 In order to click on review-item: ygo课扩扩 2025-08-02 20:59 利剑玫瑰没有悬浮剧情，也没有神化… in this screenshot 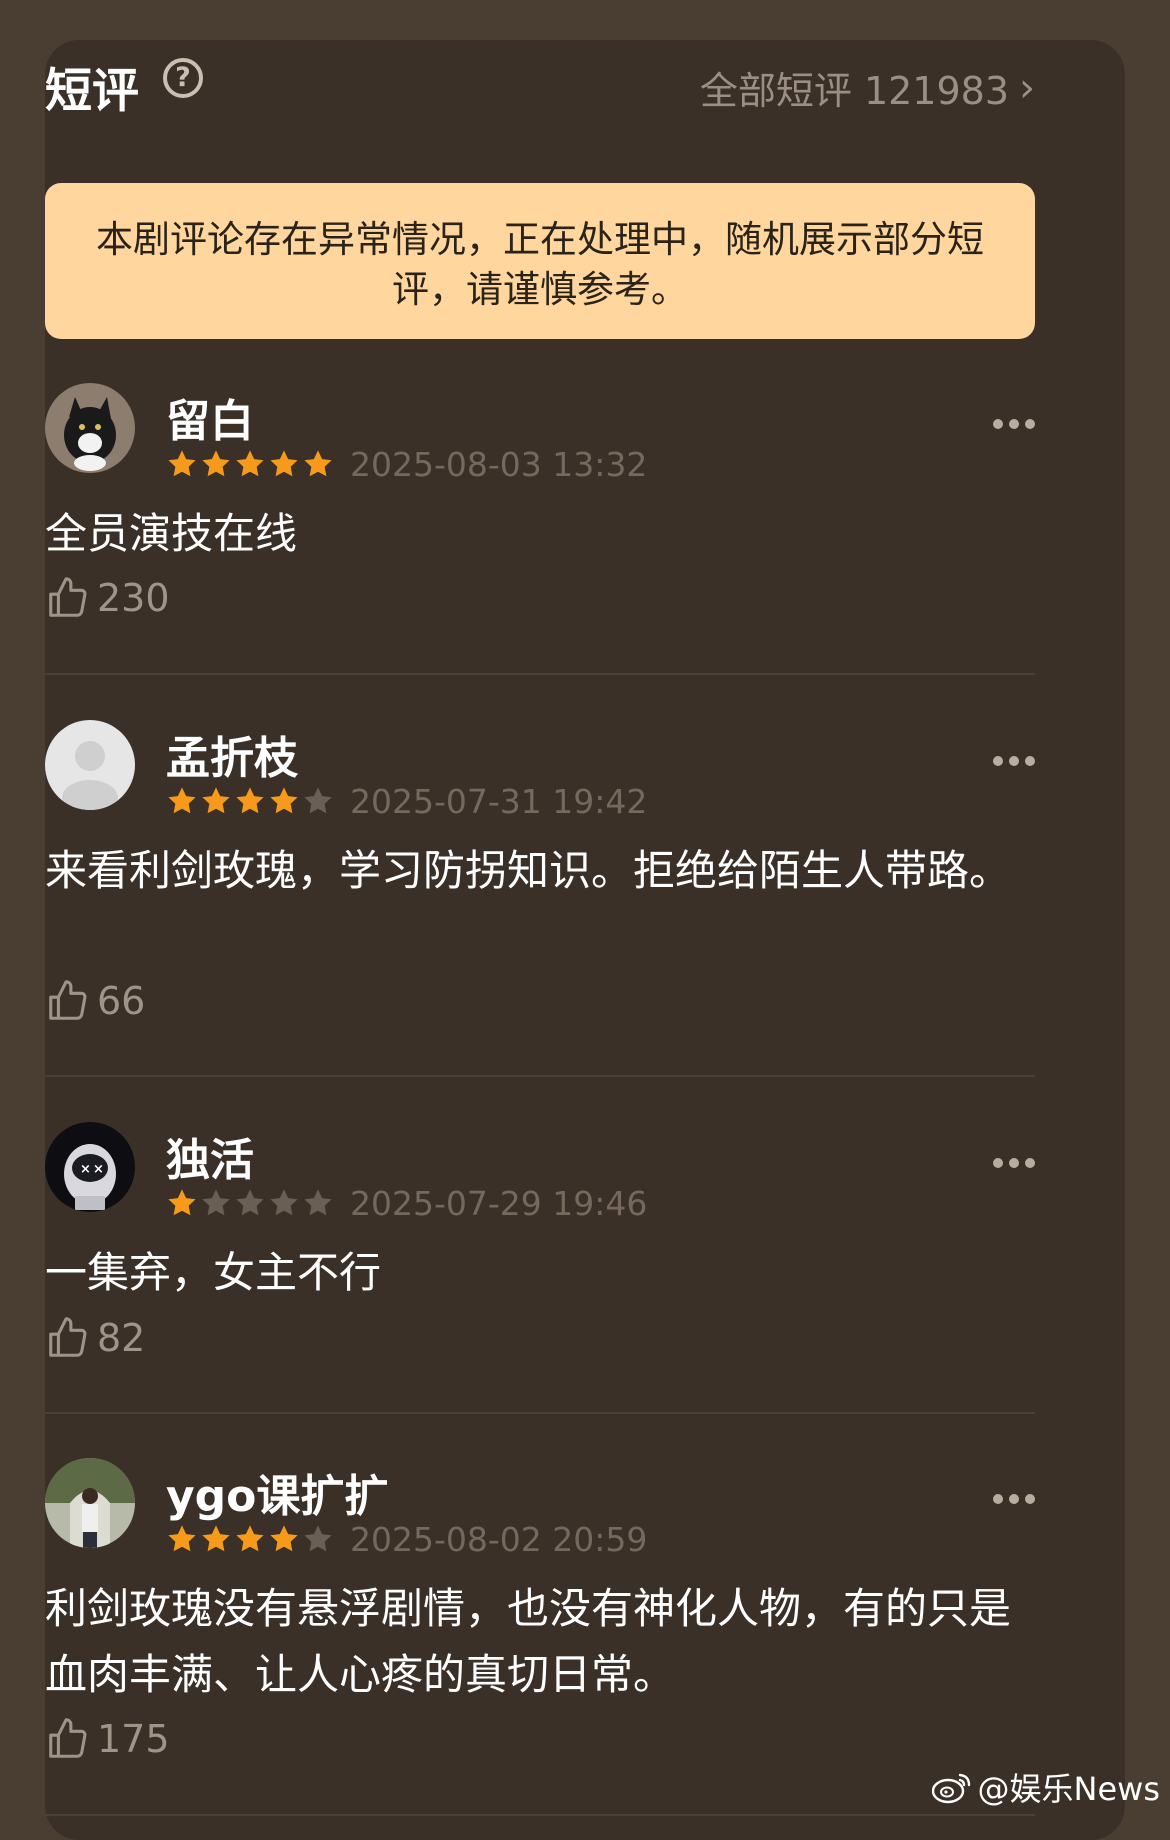, I will do `click(540, 1609)`.